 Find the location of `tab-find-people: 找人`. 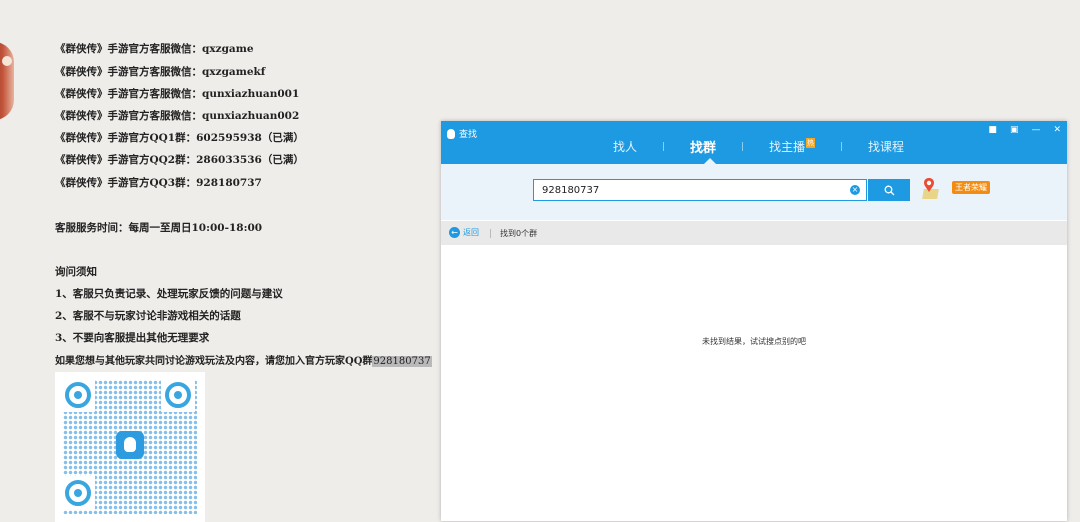

tab-find-people: 找人 is located at coordinates (625, 146).